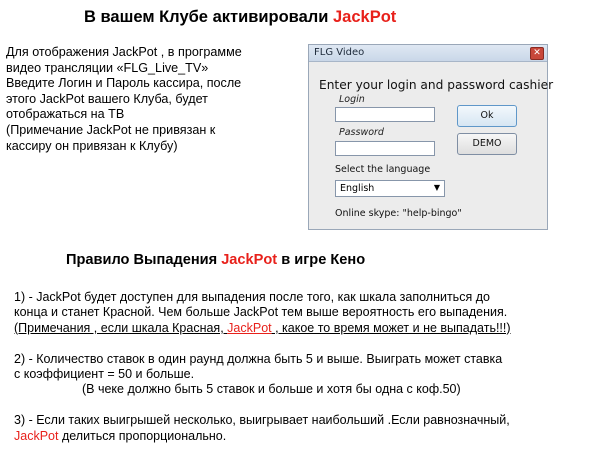 The width and height of the screenshot is (591, 464). Describe the element at coordinates (391, 327) in the screenshot. I see `rule-1-note-b: , какое то время может и не выпадать!!!)` at that location.